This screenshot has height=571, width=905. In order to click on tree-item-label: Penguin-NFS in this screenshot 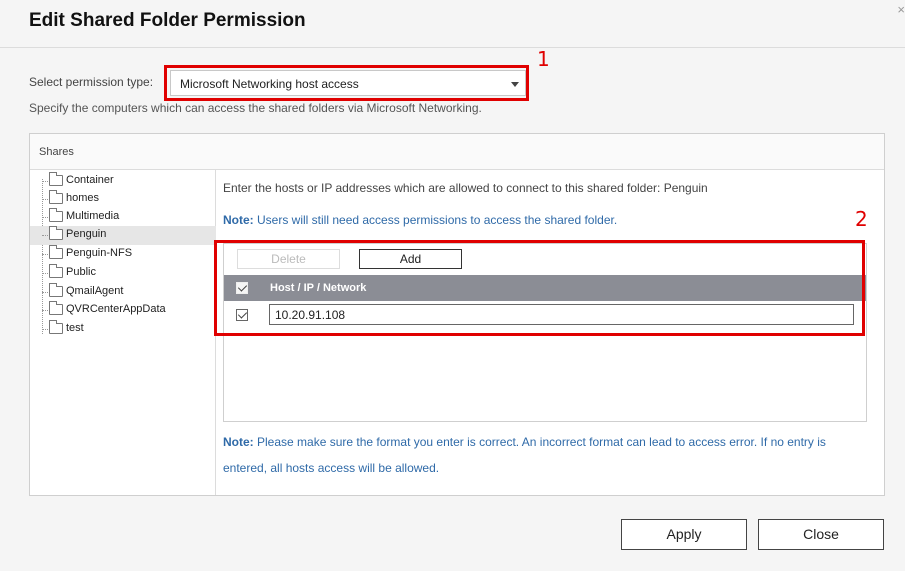, I will do `click(99, 253)`.